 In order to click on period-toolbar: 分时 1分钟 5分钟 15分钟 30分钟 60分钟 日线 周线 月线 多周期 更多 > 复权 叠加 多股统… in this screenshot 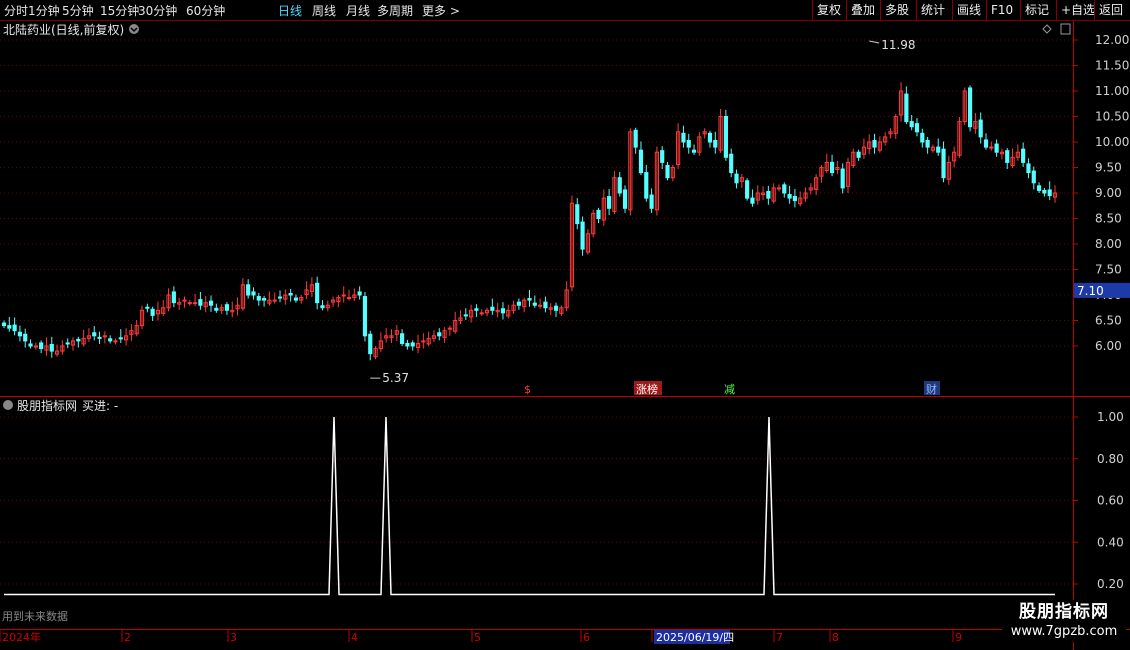, I will do `click(565, 10)`.